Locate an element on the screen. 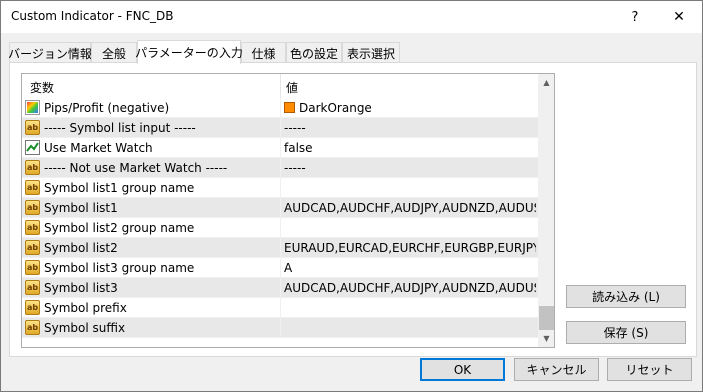 This screenshot has width=703, height=392. tab-input-parameters: パラメーターの入力 is located at coordinates (189, 52).